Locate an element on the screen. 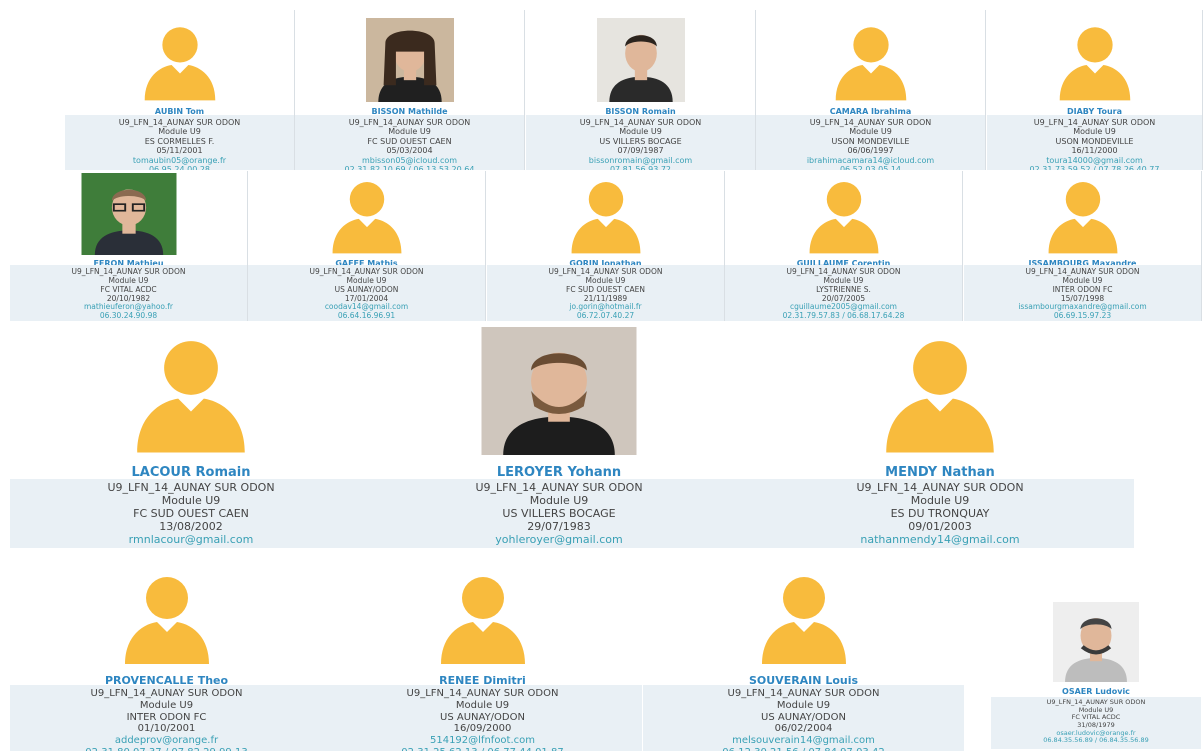 The image size is (1203, 751). birth-date: 29/07/1983 is located at coordinates (559, 526).